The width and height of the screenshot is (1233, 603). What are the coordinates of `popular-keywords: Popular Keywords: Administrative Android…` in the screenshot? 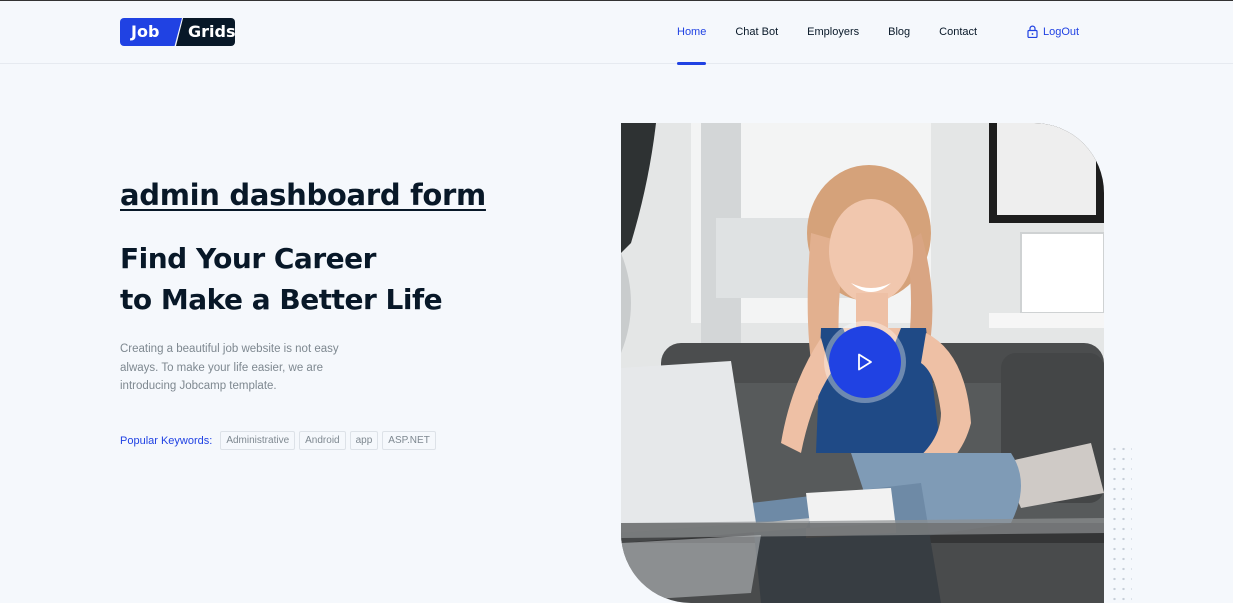 It's located at (280, 440).